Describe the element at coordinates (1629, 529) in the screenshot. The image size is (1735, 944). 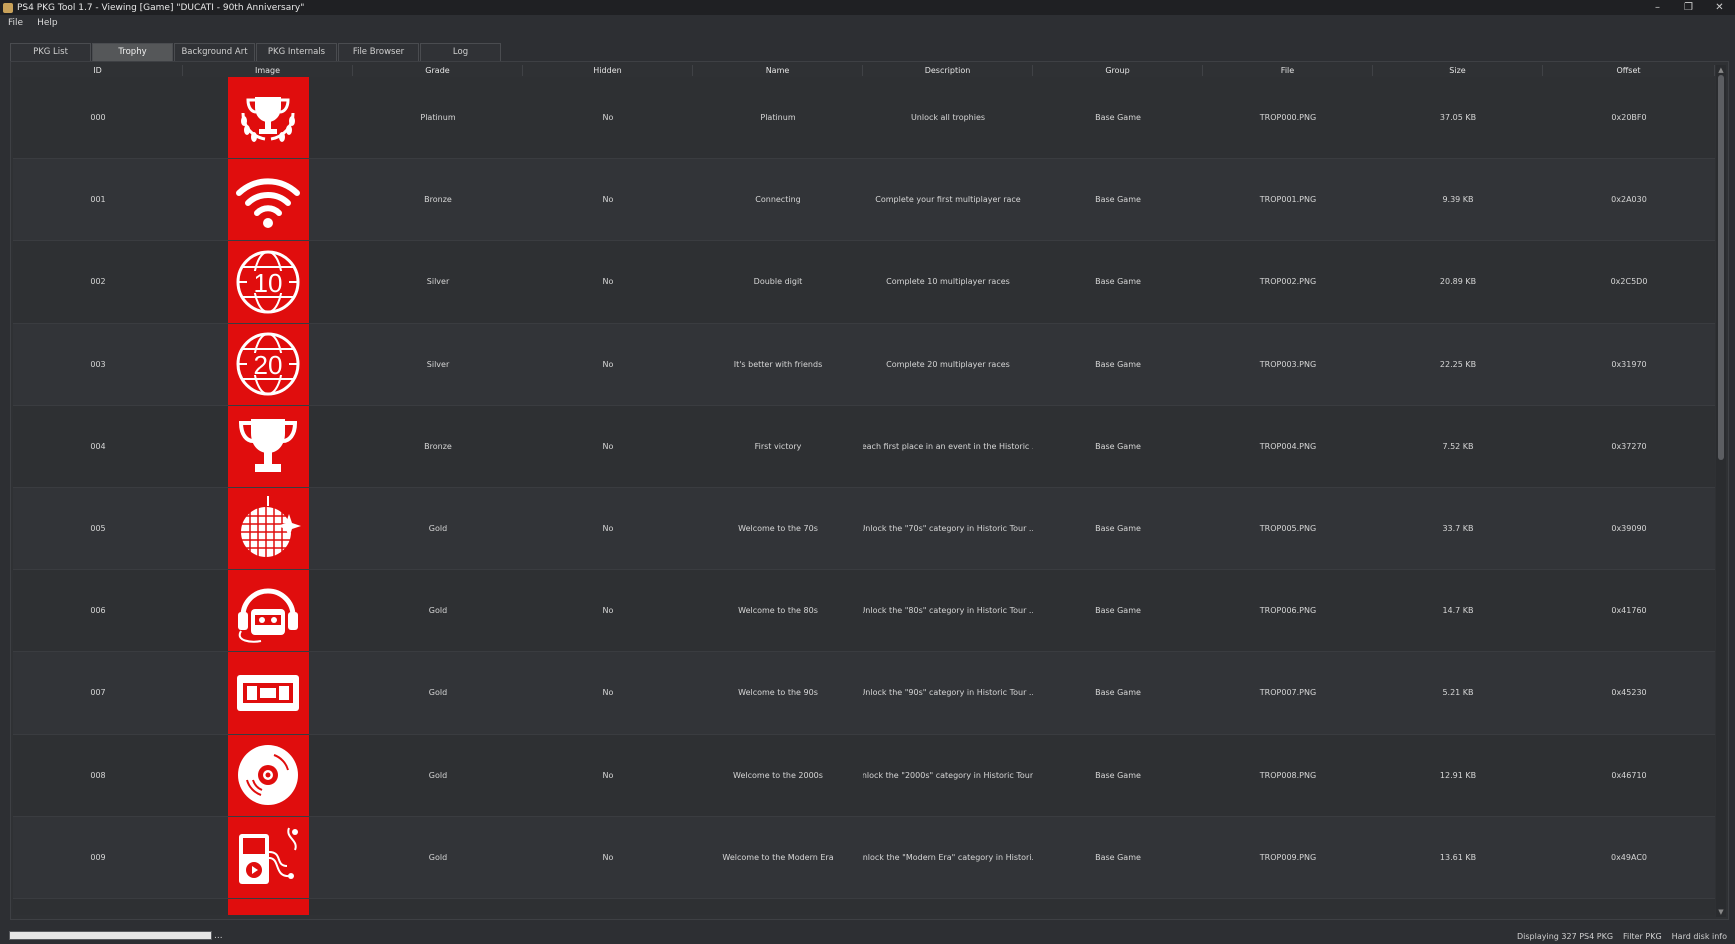
I see `col-offset-cell: 0x39090` at that location.